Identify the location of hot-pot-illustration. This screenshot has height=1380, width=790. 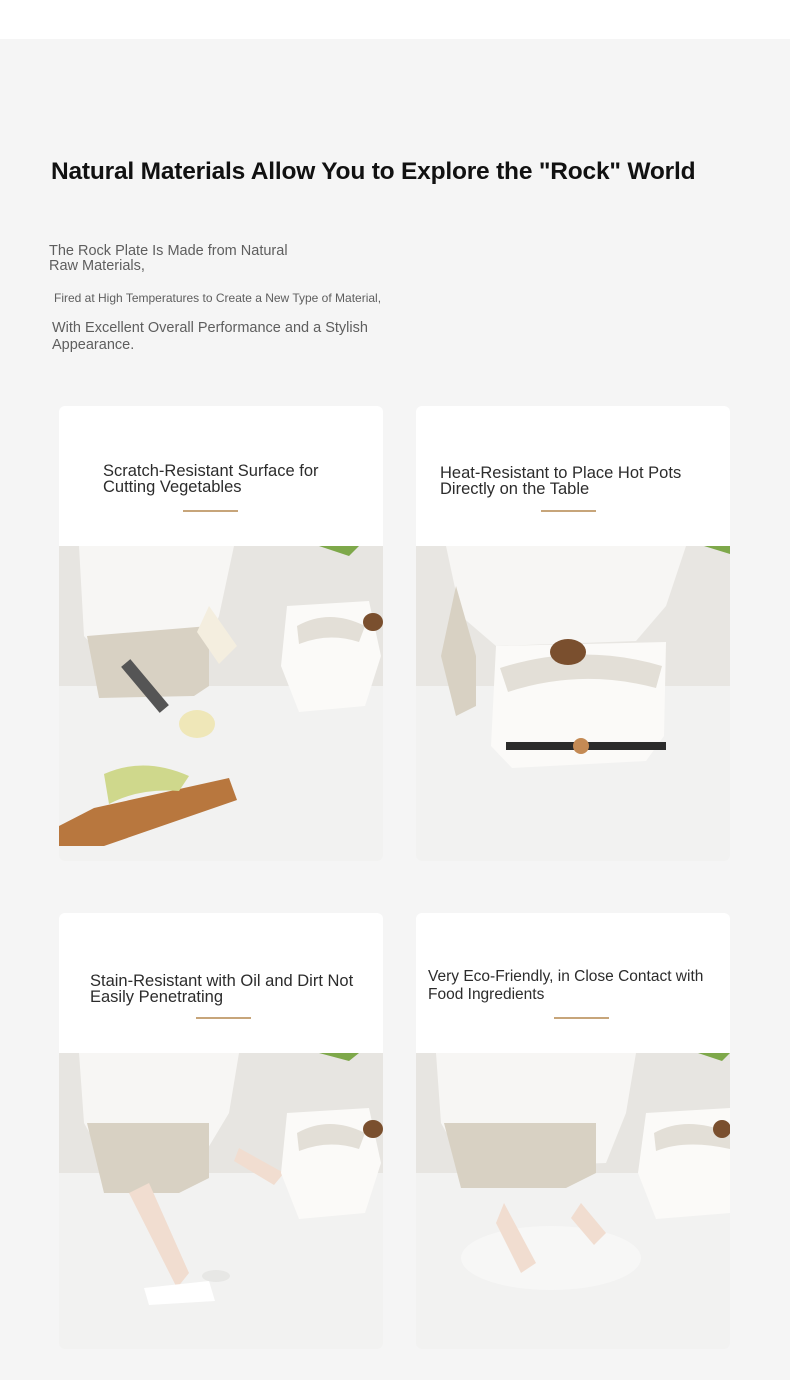
(573, 703).